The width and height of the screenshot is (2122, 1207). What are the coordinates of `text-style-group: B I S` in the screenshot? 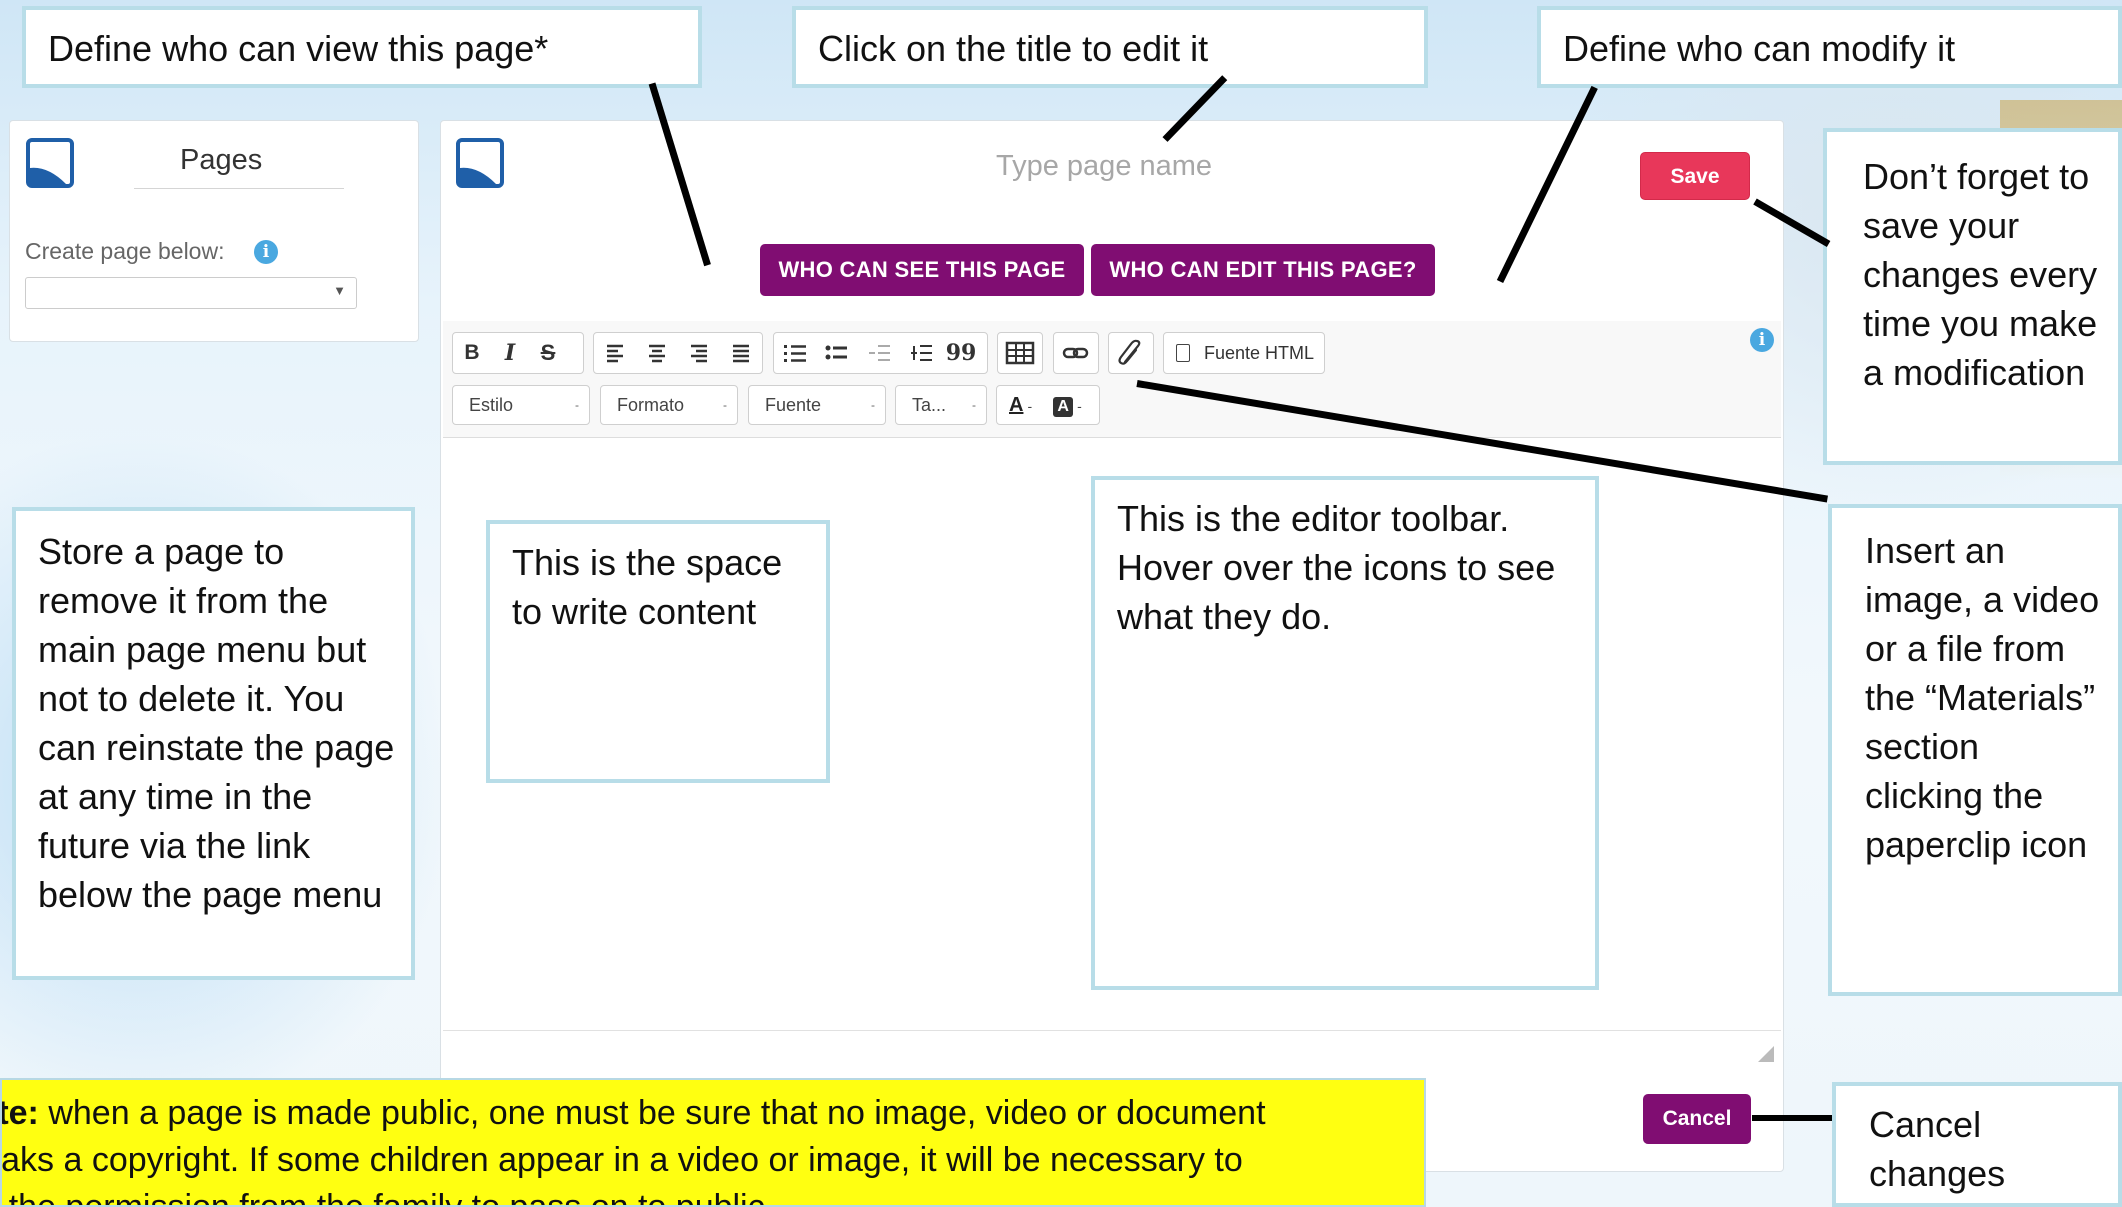 It's located at (518, 353).